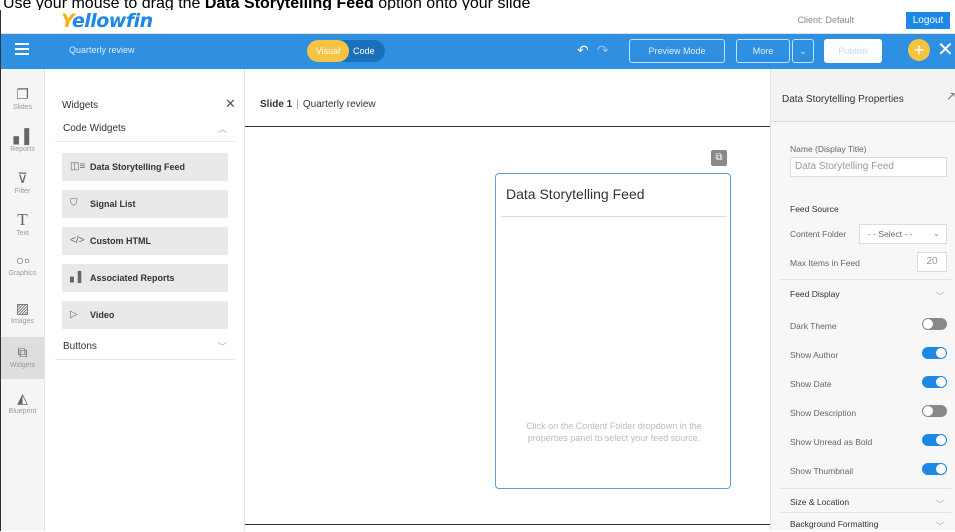  I want to click on toggle-label: Show Author, so click(814, 355).